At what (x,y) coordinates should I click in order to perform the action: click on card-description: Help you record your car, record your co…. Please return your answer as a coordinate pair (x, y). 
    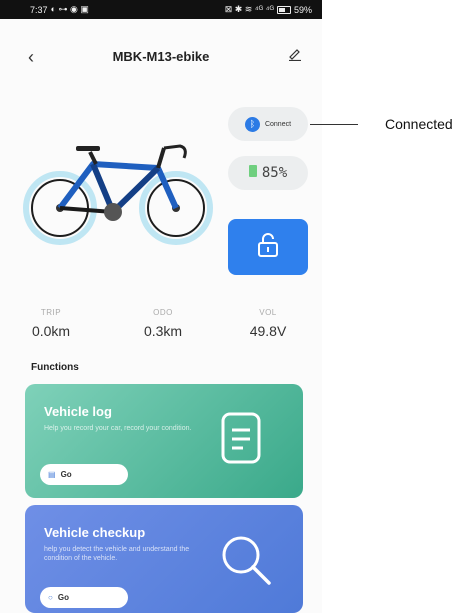
    Looking at the image, I should click on (118, 428).